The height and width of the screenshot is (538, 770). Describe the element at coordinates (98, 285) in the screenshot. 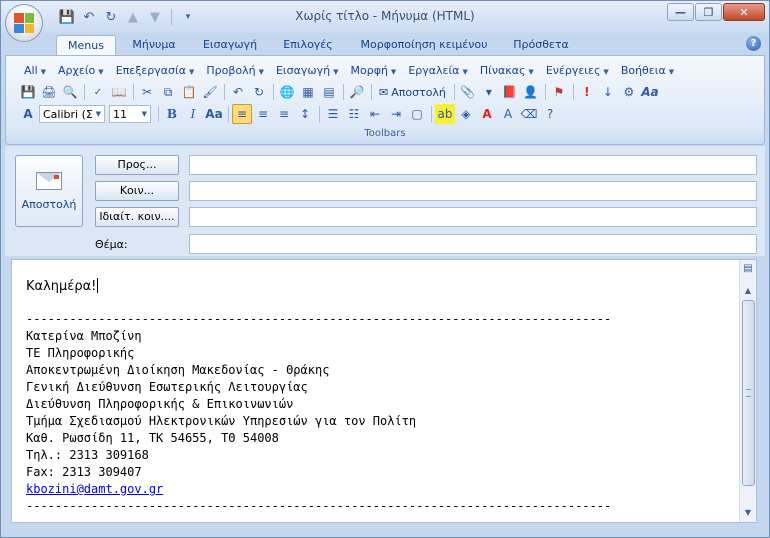

I see `text-cursor` at that location.